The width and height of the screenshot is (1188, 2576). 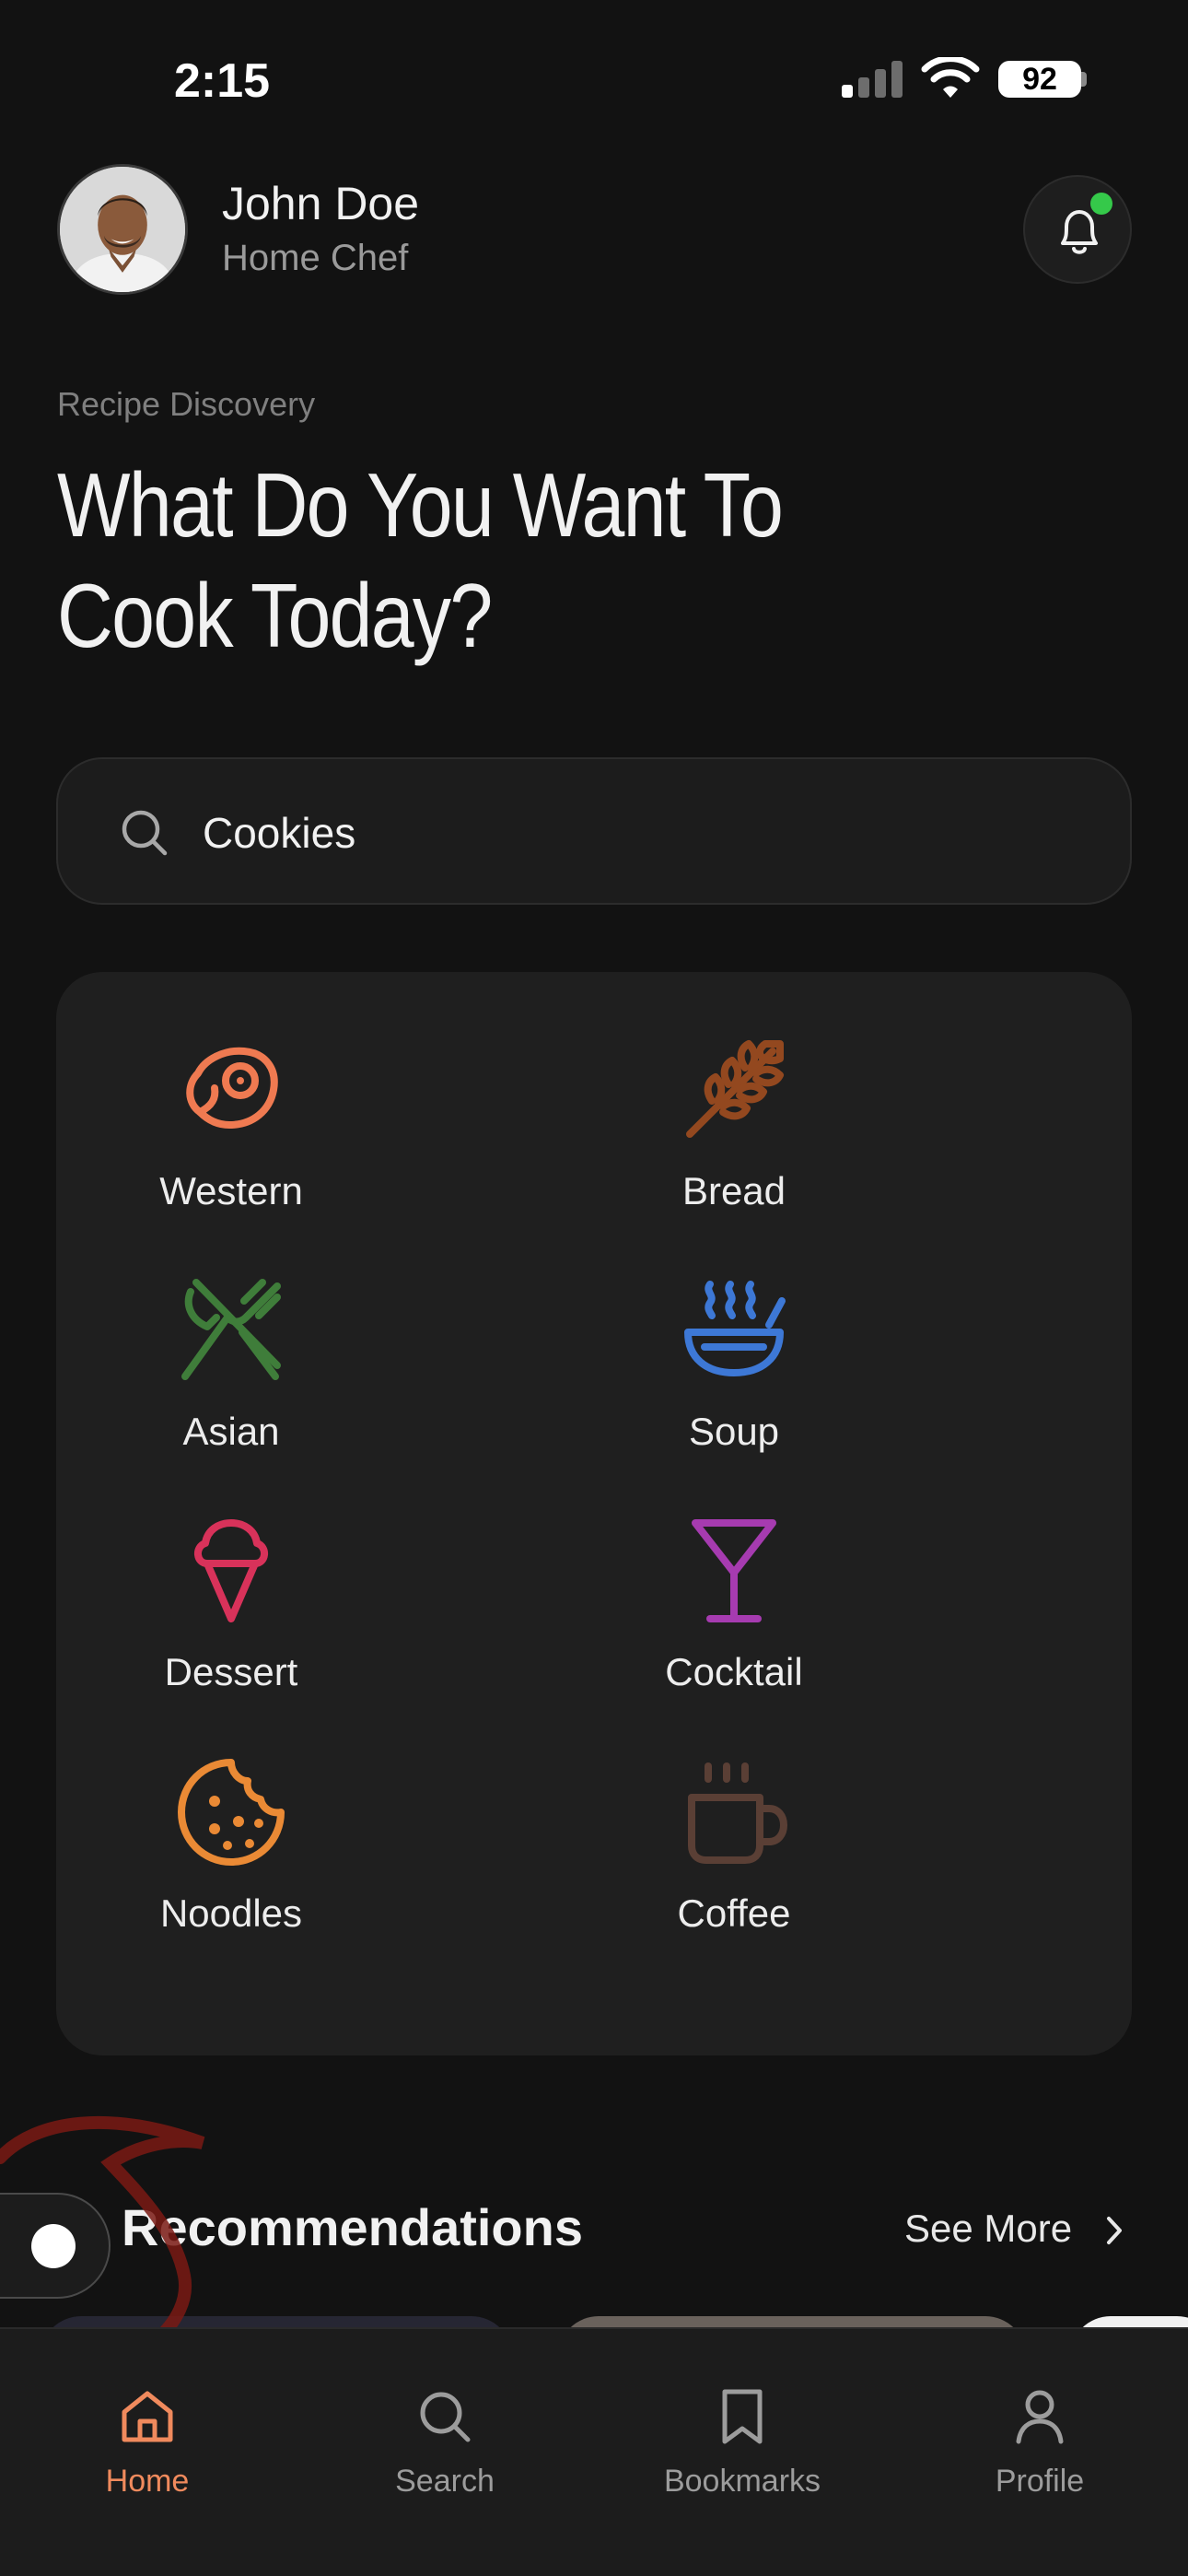 What do you see at coordinates (734, 1570) in the screenshot?
I see `martini-icon` at bounding box center [734, 1570].